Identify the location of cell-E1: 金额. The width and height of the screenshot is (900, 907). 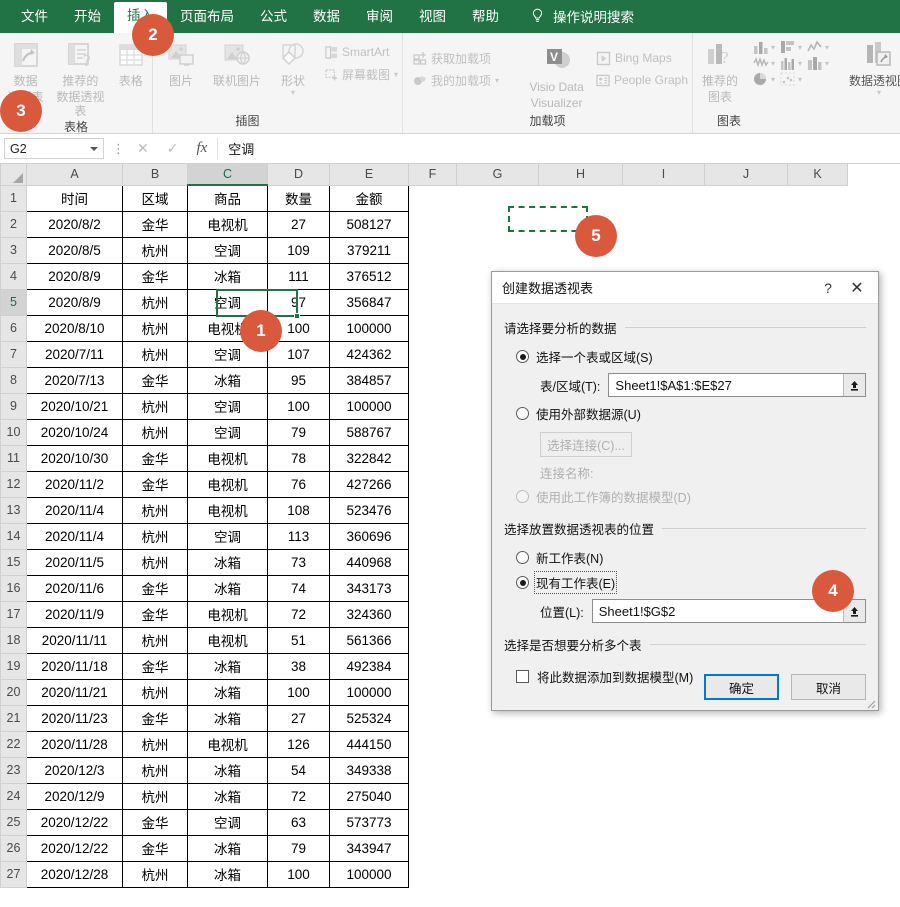
(369, 198).